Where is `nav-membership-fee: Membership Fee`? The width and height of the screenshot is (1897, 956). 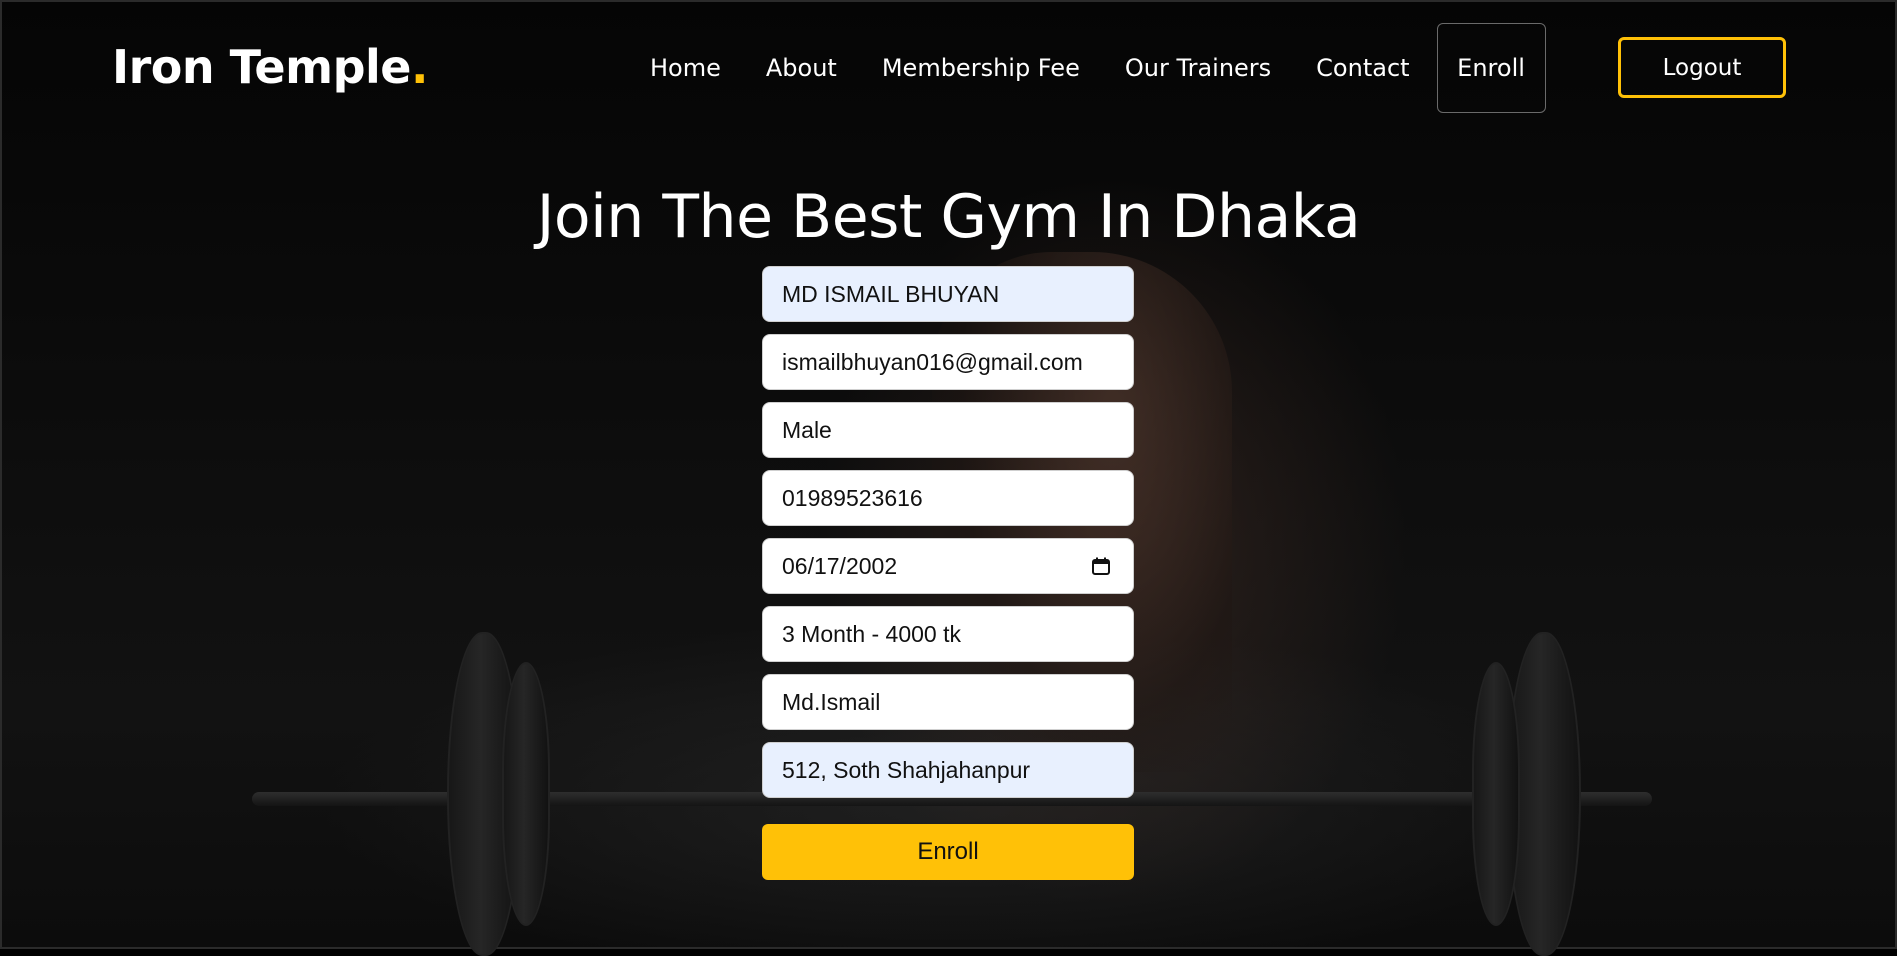 nav-membership-fee: Membership Fee is located at coordinates (981, 68).